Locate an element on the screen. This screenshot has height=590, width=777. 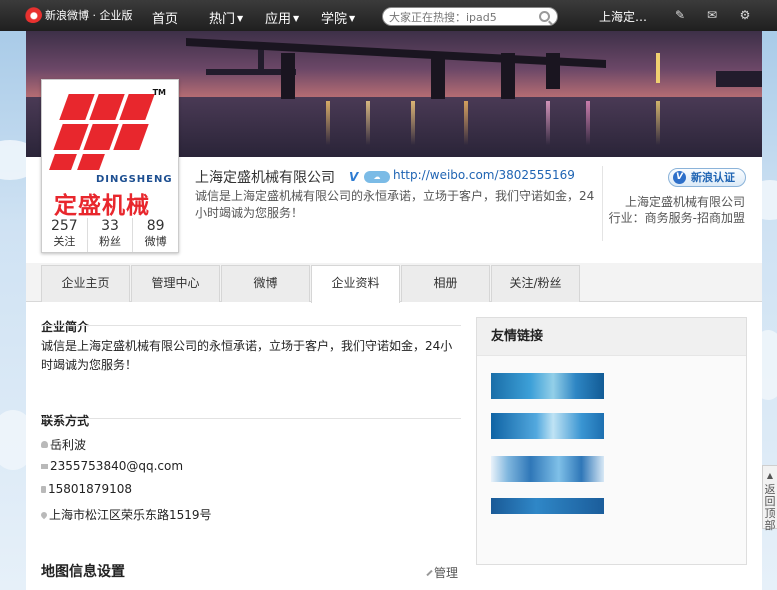
nav-home: 首页 is located at coordinates (165, 17).